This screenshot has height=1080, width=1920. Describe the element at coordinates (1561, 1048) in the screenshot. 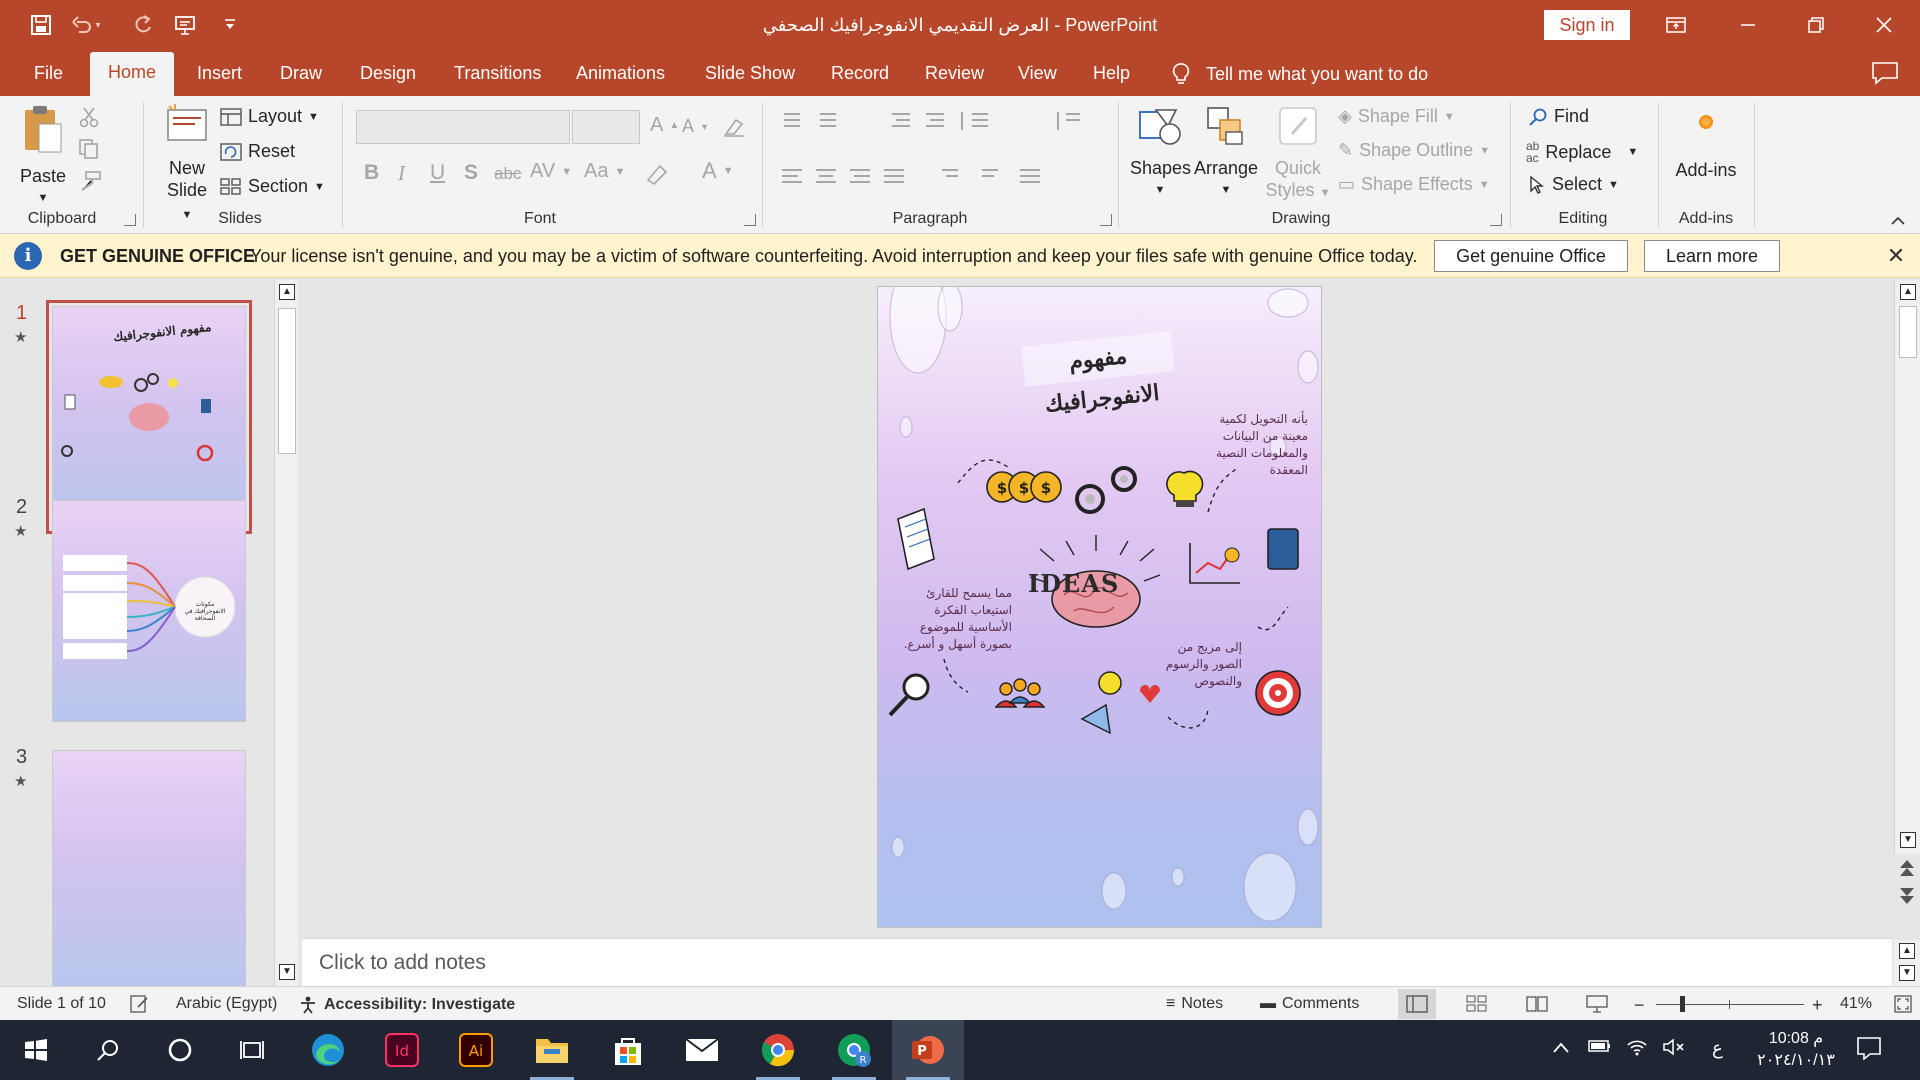

I see `show-hidden-icons` at that location.